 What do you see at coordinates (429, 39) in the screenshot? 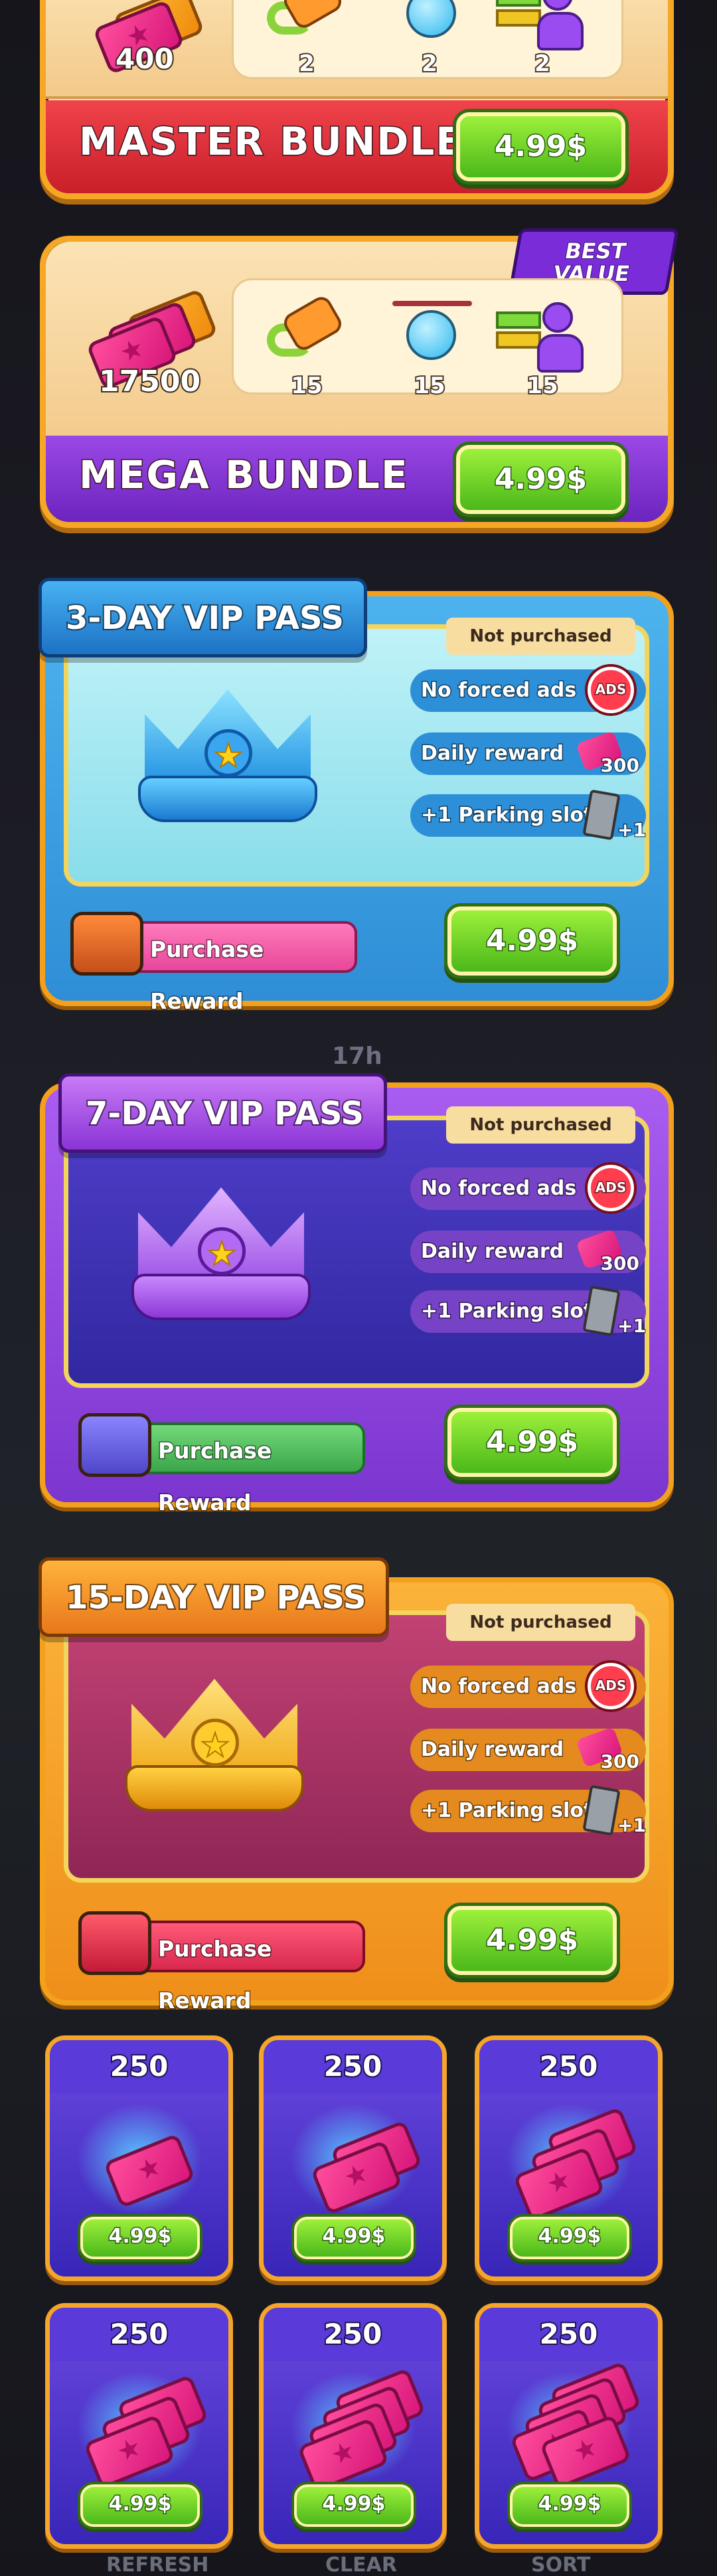
I see `helicopter-item: 2` at bounding box center [429, 39].